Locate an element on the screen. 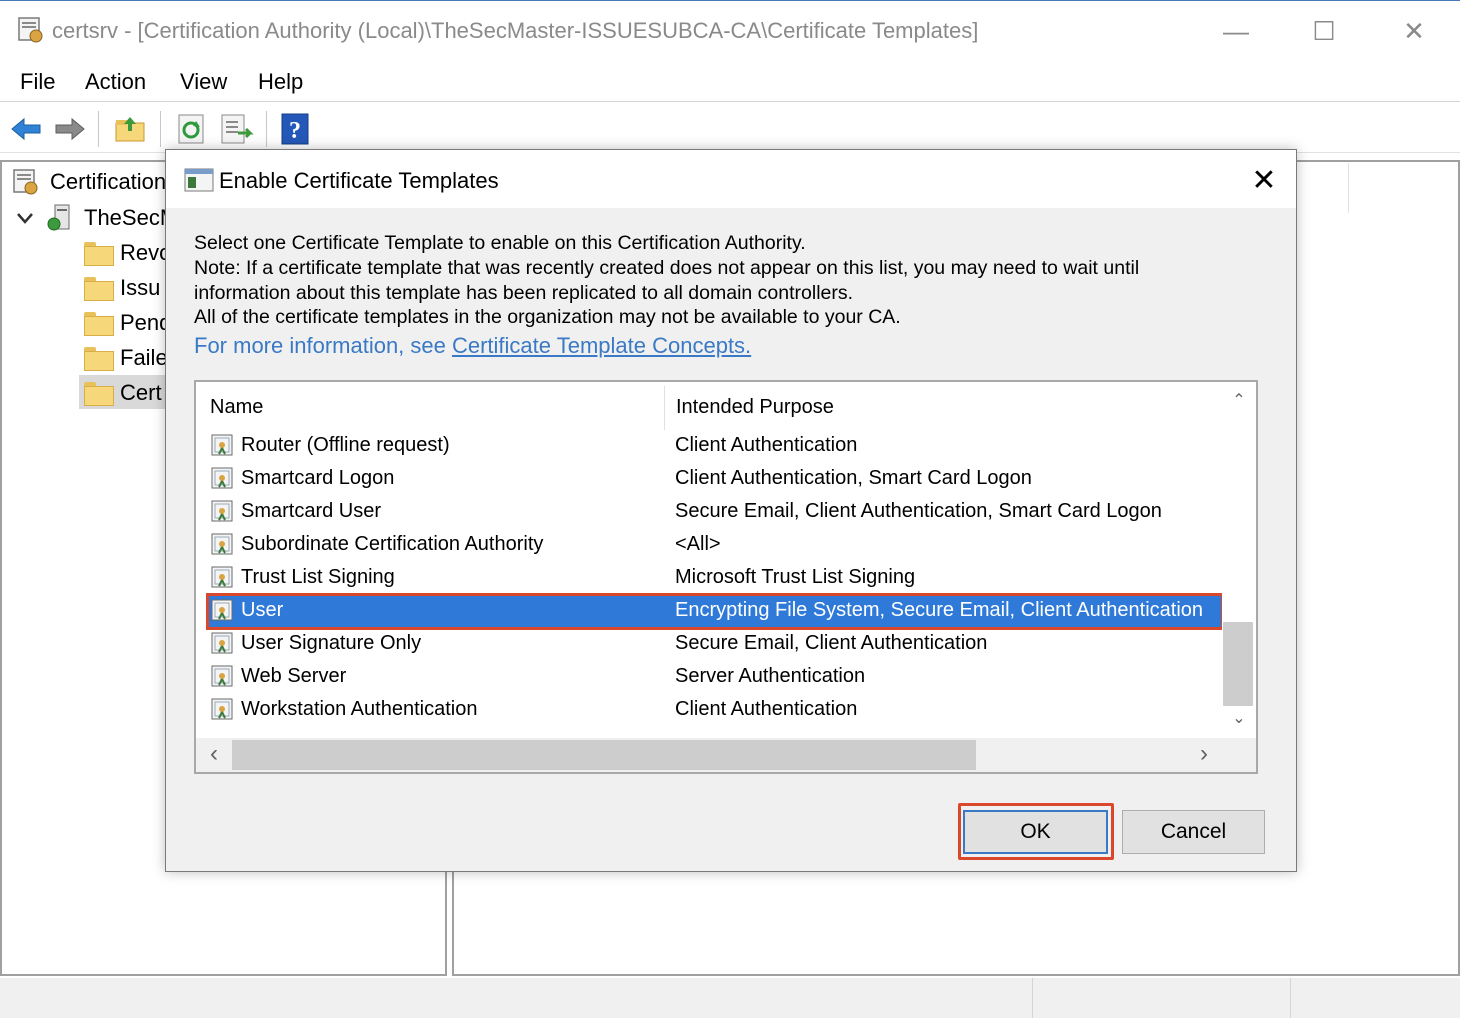 This screenshot has width=1460, height=1018. dialog-icon is located at coordinates (199, 180).